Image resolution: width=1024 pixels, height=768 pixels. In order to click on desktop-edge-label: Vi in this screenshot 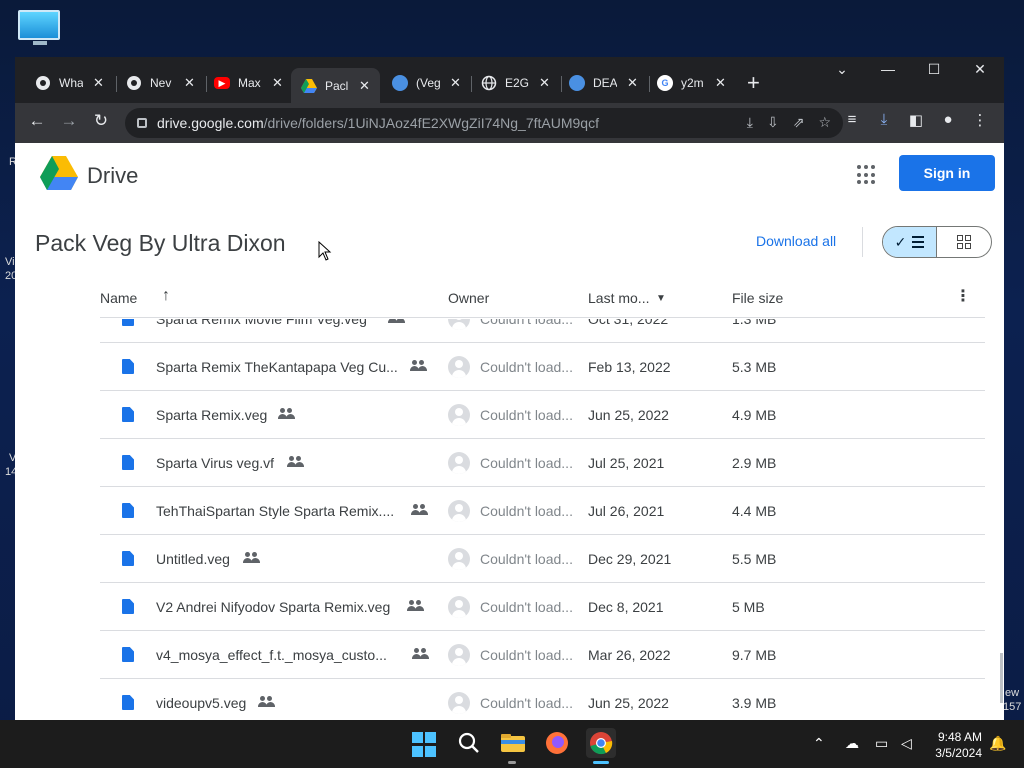, I will do `click(10, 262)`.